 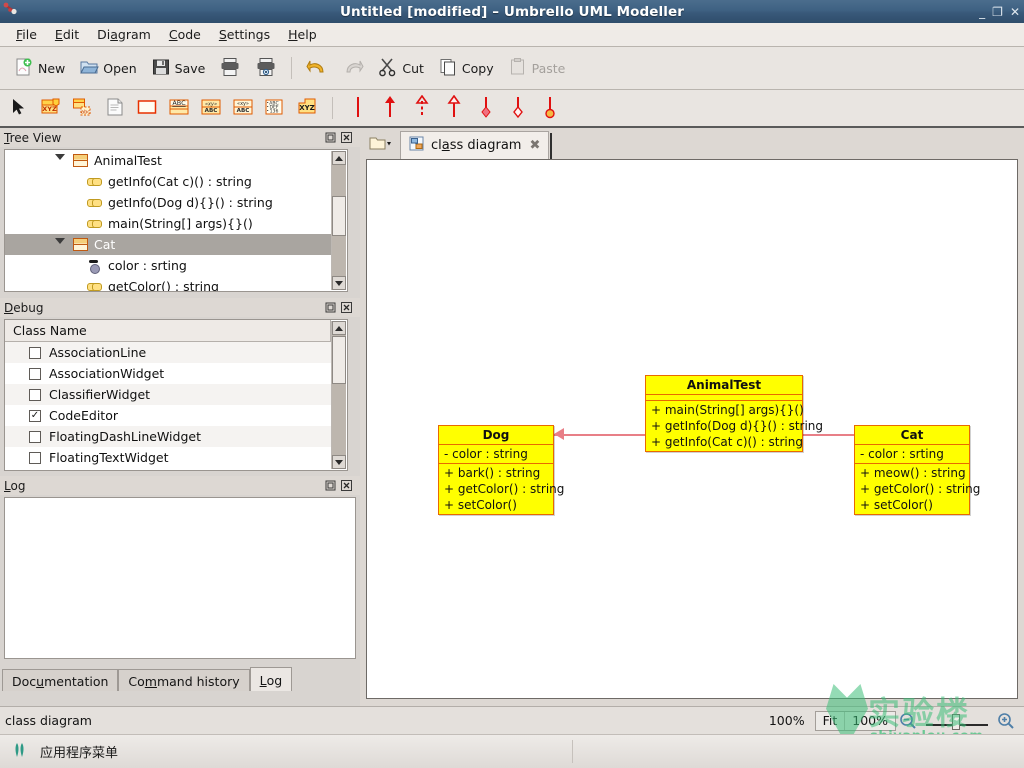 What do you see at coordinates (307, 108) in the screenshot?
I see `actor-tool-button: XYZ` at bounding box center [307, 108].